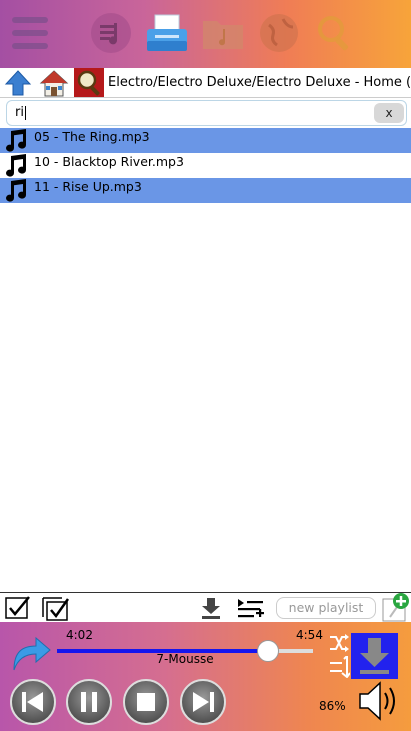  I want to click on now-playing-title: 7-Mousse, so click(185, 659).